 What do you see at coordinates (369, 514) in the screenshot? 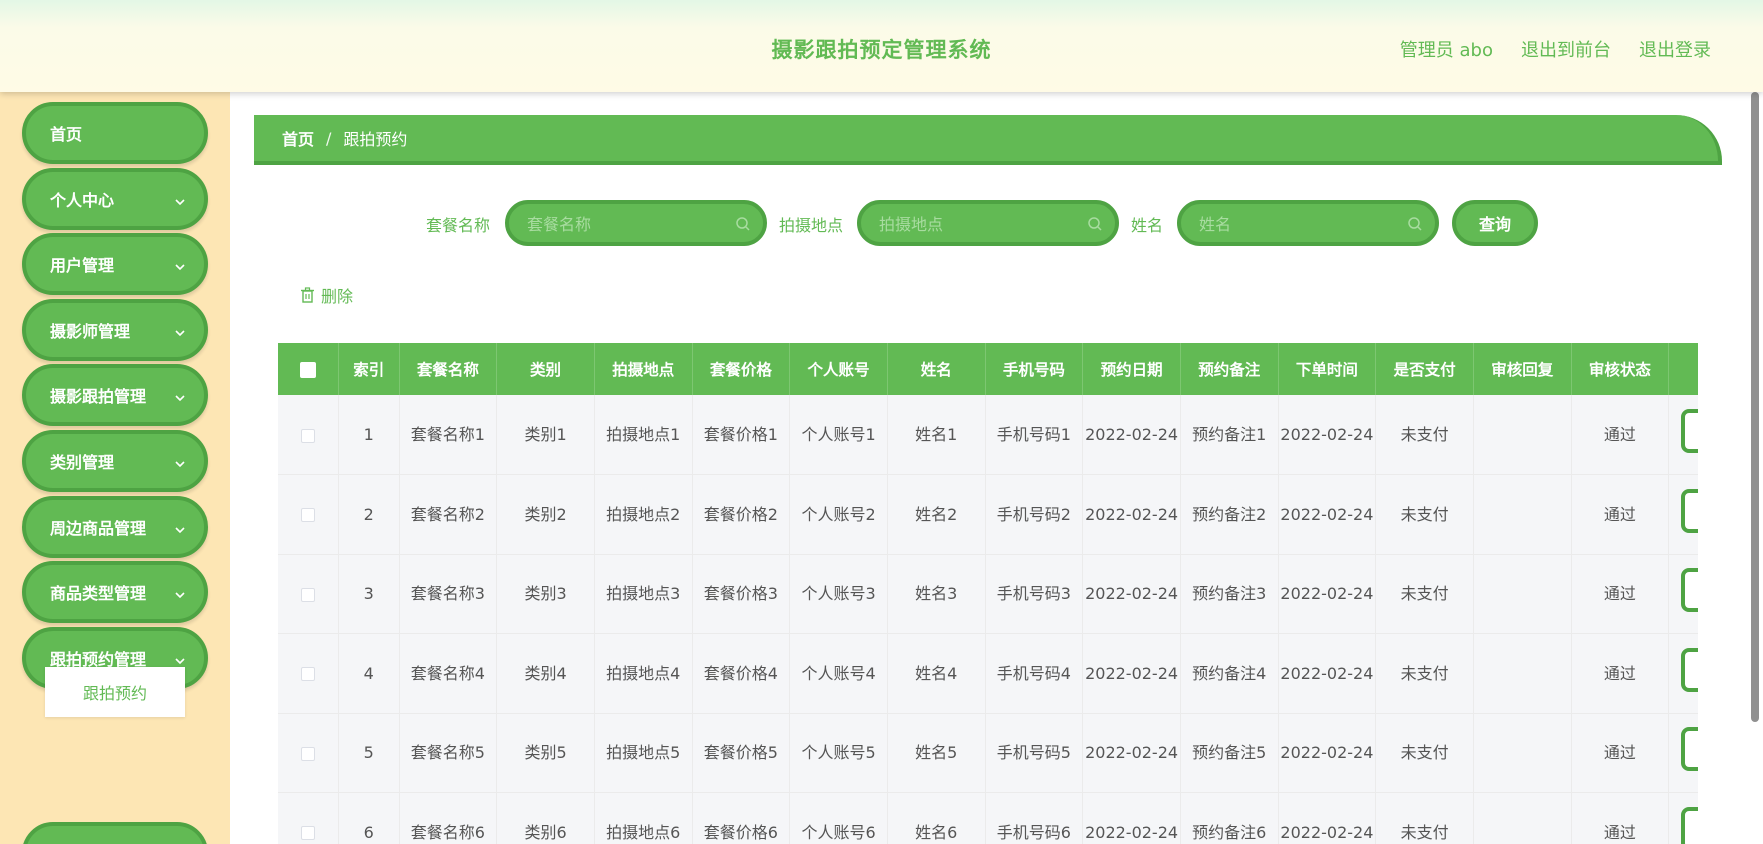
I see `table-cell-index: 2` at bounding box center [369, 514].